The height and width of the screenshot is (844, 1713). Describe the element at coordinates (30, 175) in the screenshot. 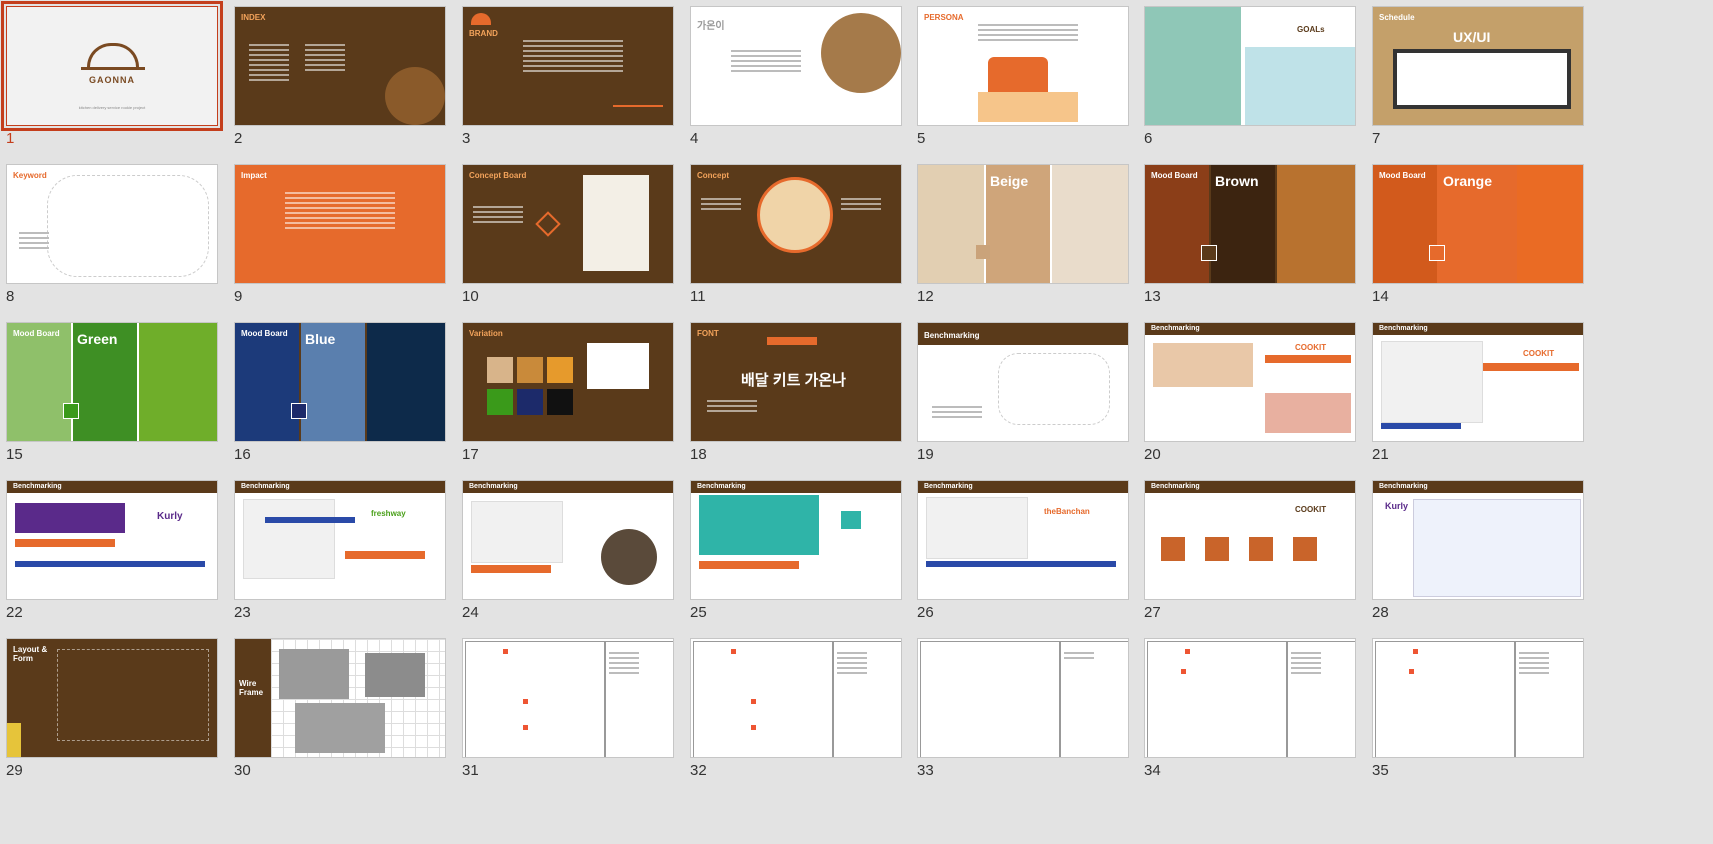

I see `slide-title: Keyword` at that location.